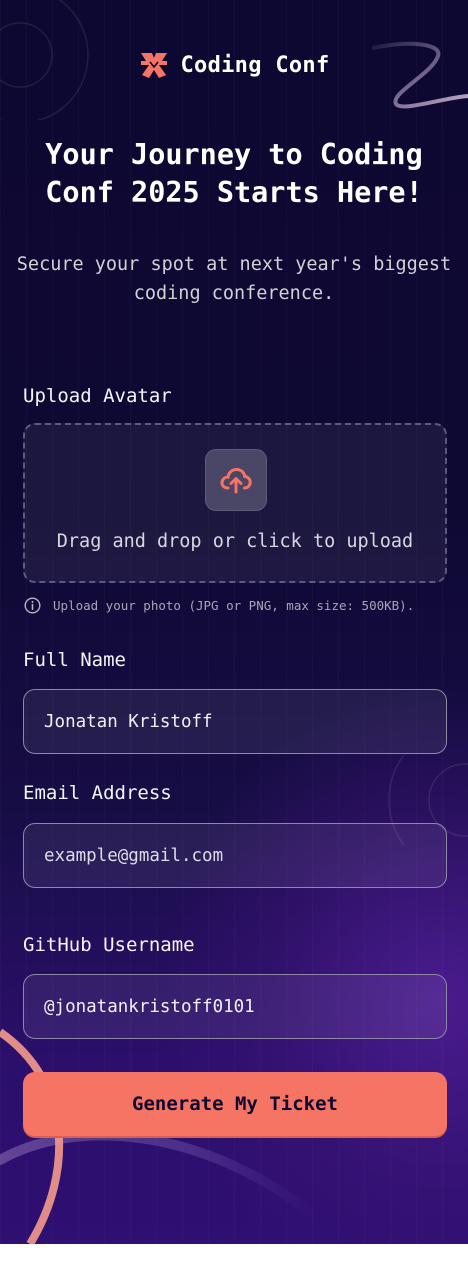 The height and width of the screenshot is (1280, 468). I want to click on avatar-dropzone: Drag and drop or click to upload, so click(235, 503).